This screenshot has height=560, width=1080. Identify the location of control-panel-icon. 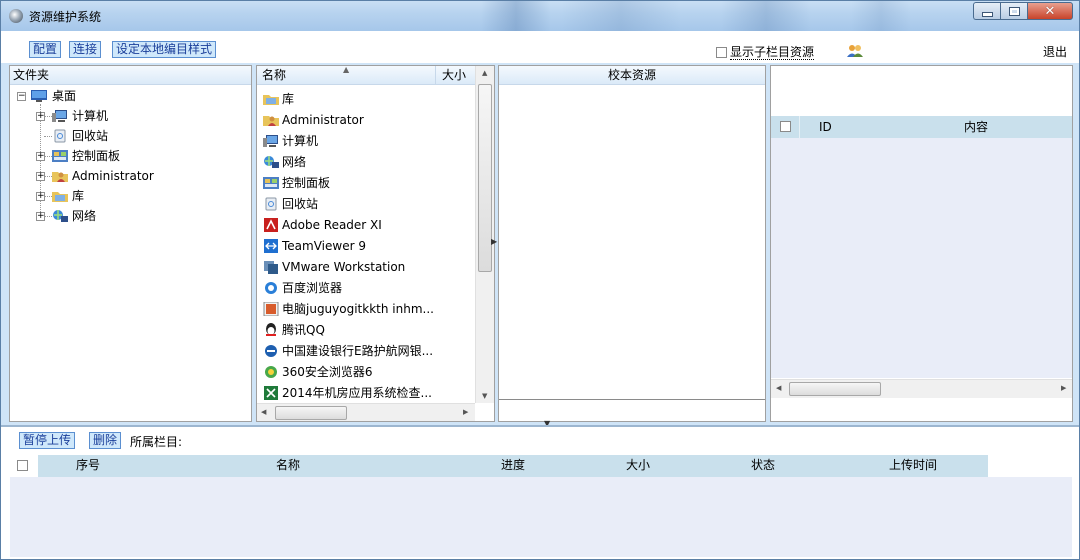
(60, 156).